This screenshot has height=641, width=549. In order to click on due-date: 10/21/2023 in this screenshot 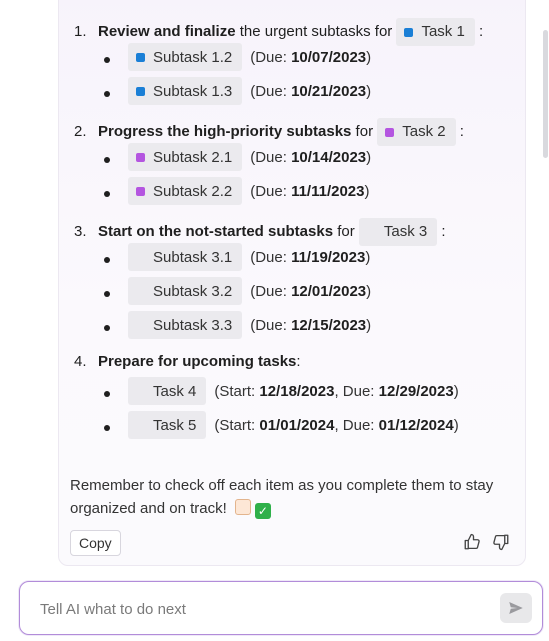, I will do `click(329, 91)`.